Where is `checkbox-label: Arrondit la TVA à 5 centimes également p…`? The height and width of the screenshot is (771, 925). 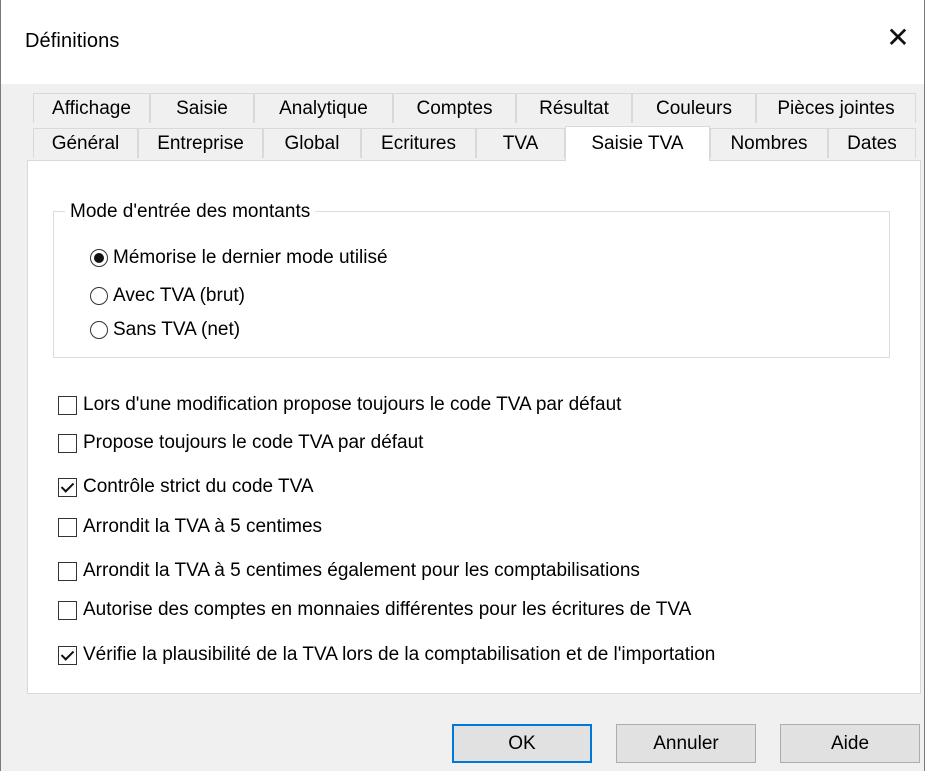
checkbox-label: Arrondit la TVA à 5 centimes également p… is located at coordinates (361, 570).